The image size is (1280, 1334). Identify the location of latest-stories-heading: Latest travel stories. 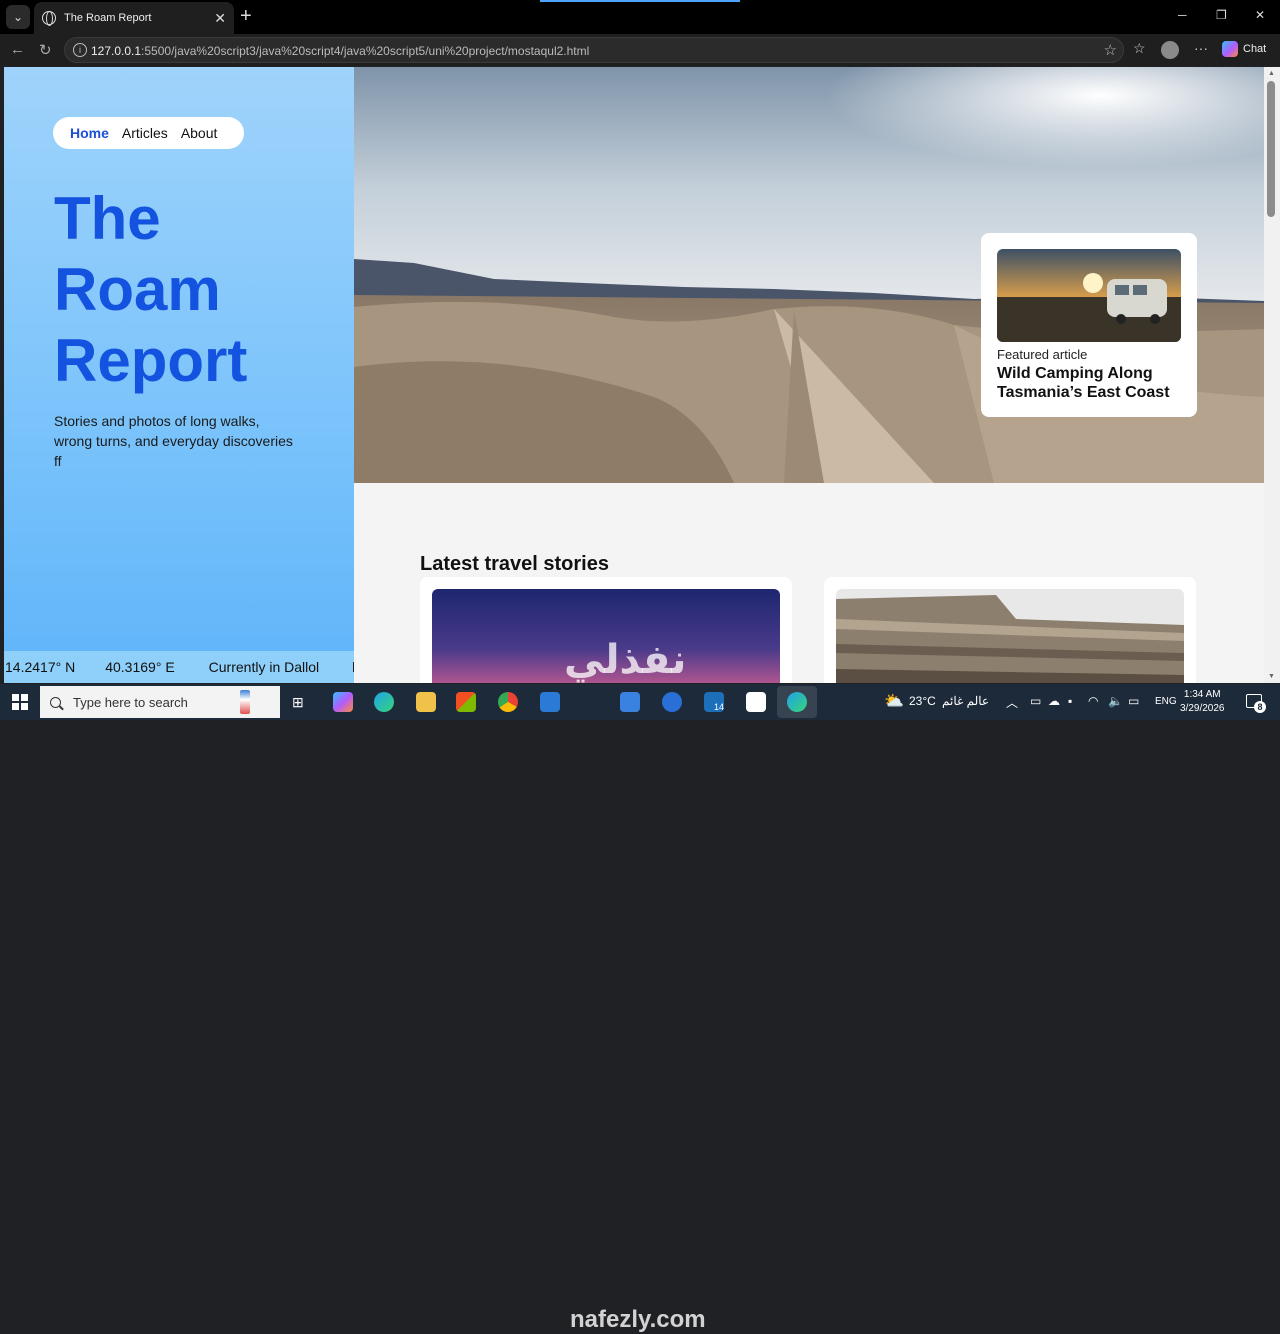
(514, 564).